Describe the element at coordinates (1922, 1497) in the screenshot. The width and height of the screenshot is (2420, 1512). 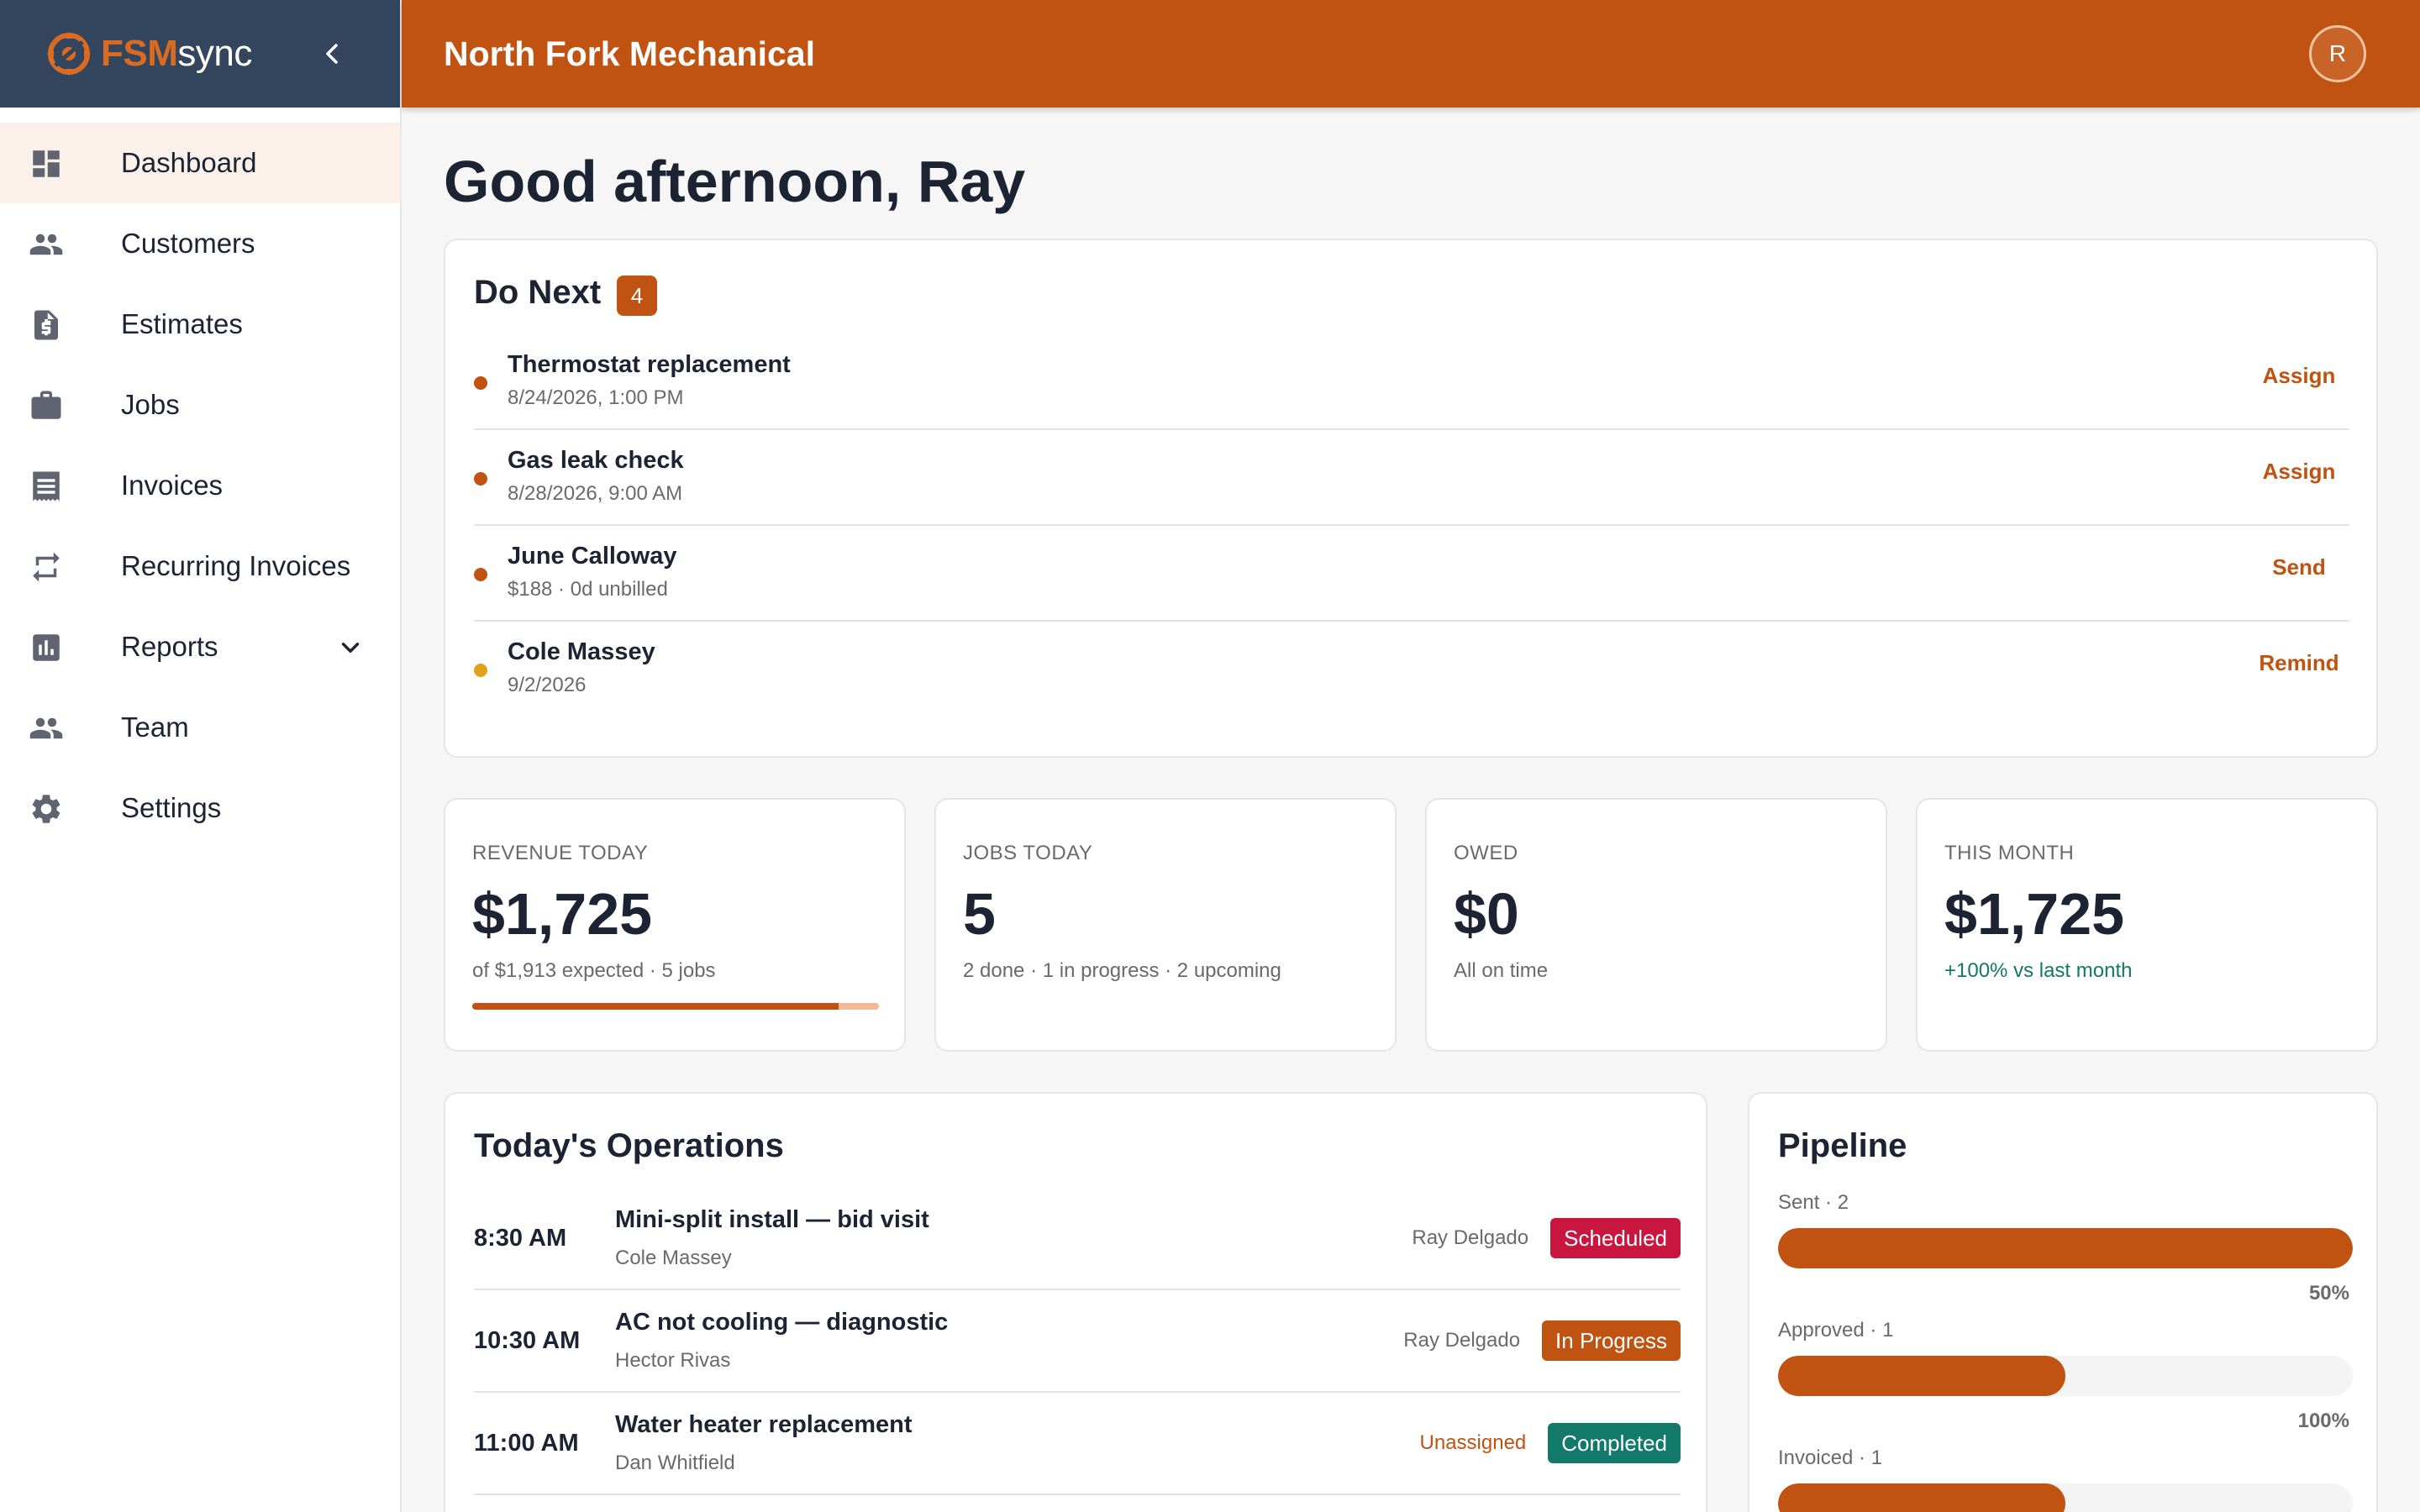
I see `pipeline-bar-fill` at that location.